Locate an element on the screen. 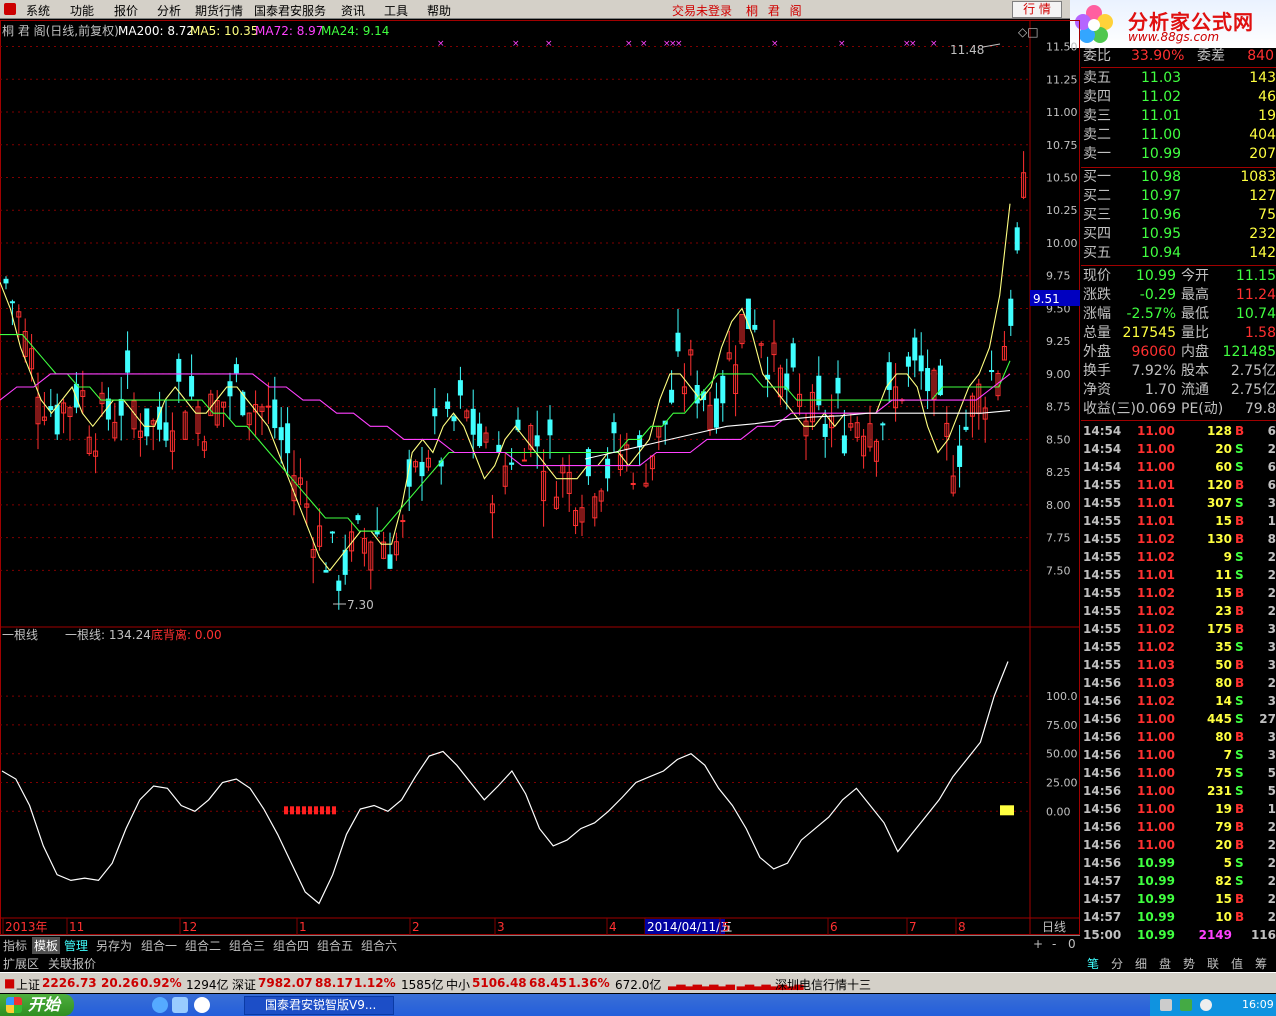 This screenshot has width=1276, height=1016. zoom-reset-button: 0 is located at coordinates (1072, 944).